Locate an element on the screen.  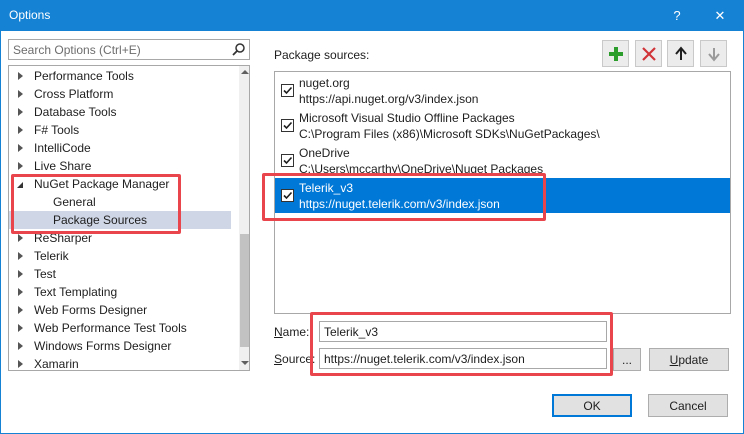
window-title: Options is located at coordinates (30, 15).